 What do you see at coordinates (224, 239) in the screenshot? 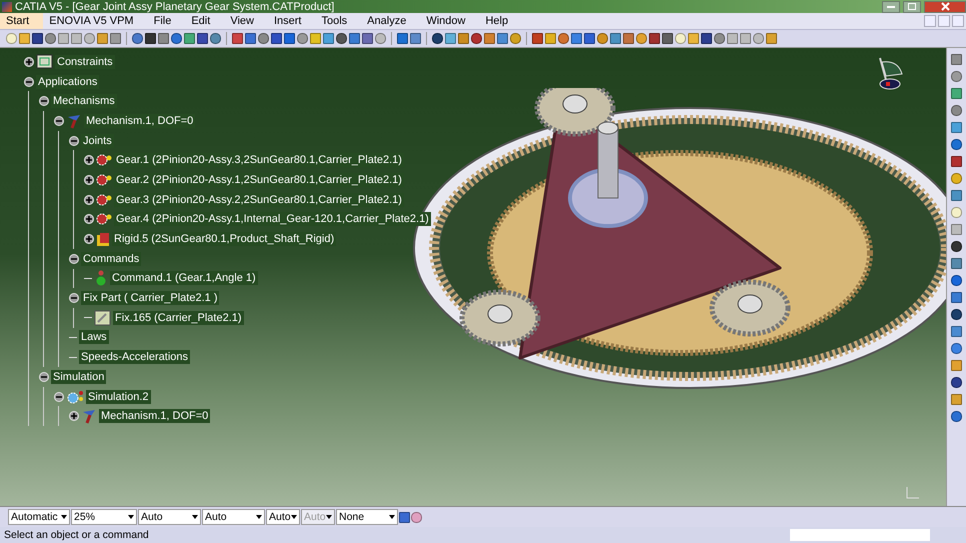
I see `tree-item: Rigid.5 (2SunGear80.1,Product_Shaft_Rigid)` at bounding box center [224, 239].